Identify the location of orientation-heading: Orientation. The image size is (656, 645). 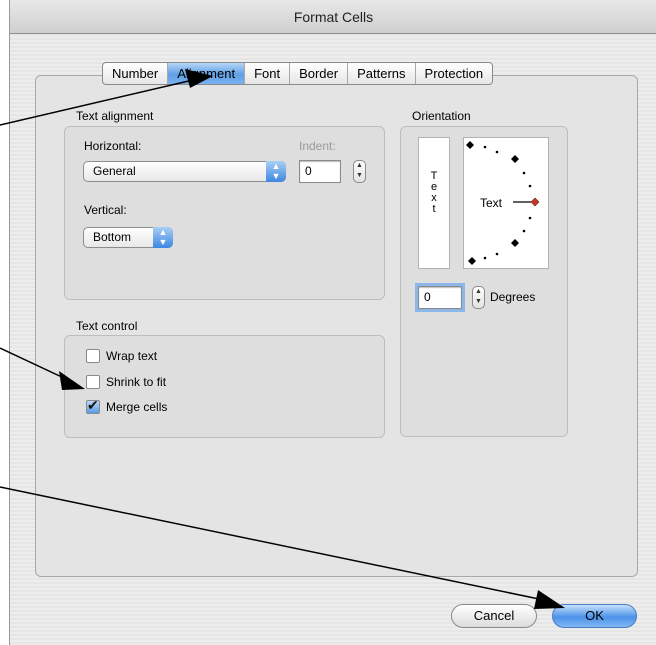
(441, 116).